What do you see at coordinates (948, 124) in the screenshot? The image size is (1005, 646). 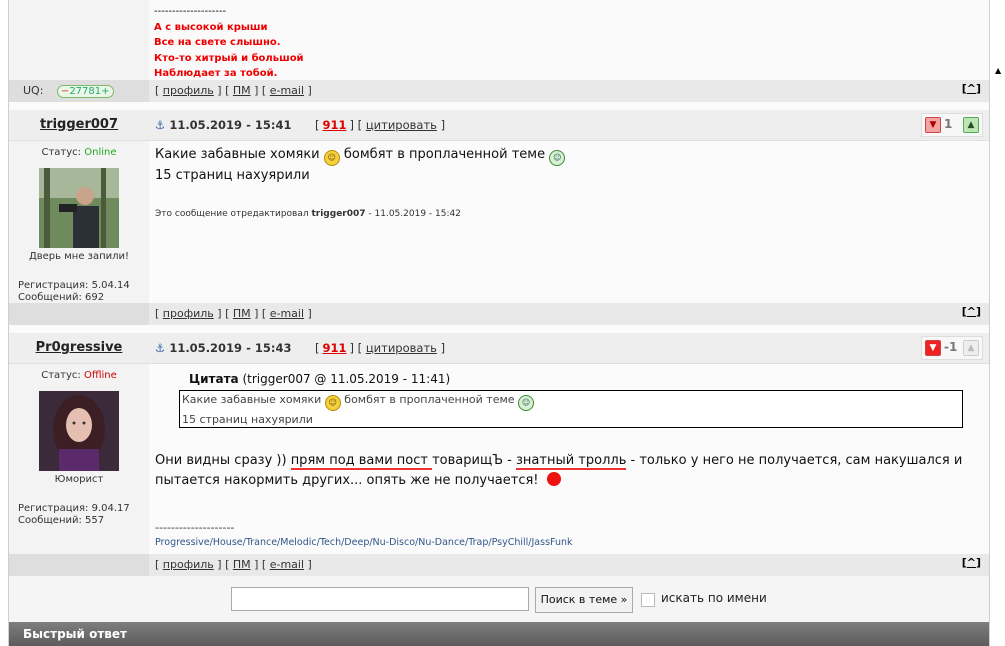 I see `rating-value: 1` at bounding box center [948, 124].